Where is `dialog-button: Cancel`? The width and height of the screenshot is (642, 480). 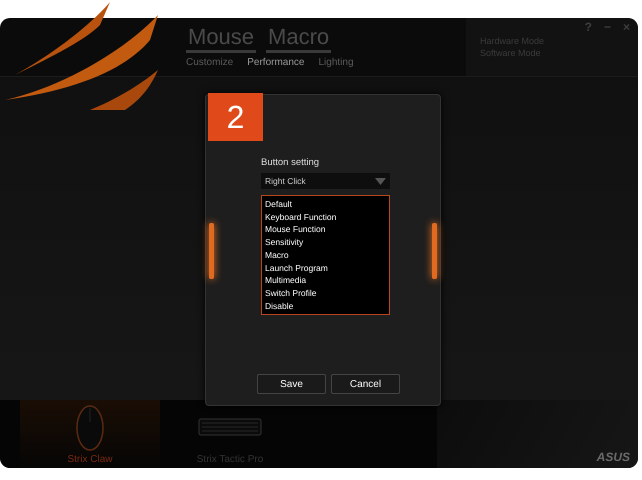 dialog-button: Cancel is located at coordinates (365, 384).